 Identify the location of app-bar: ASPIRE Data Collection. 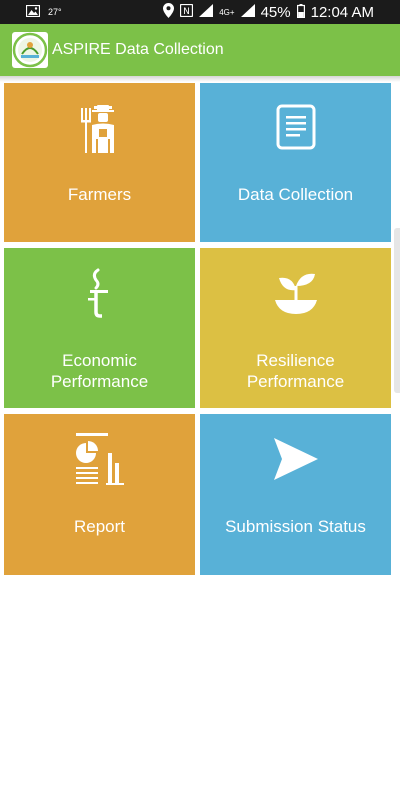
(200, 50).